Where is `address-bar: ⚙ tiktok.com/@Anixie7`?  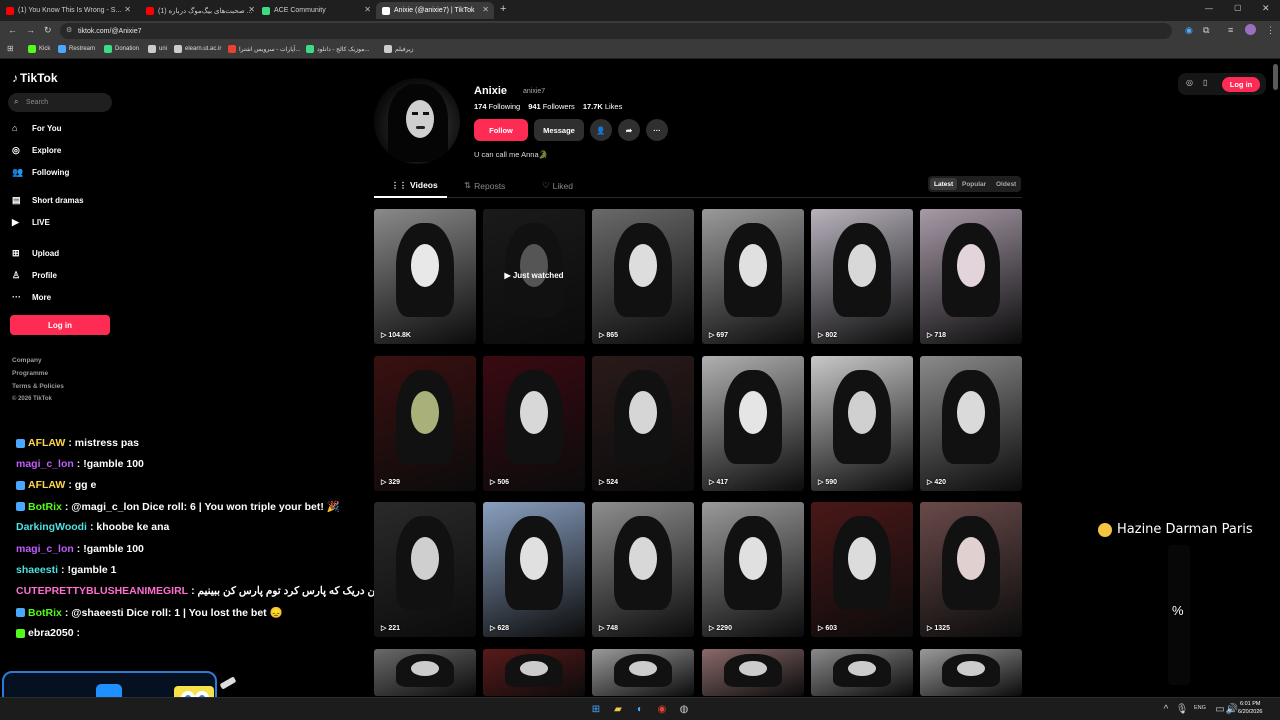
address-bar: ⚙ tiktok.com/@Anixie7 is located at coordinates (616, 31).